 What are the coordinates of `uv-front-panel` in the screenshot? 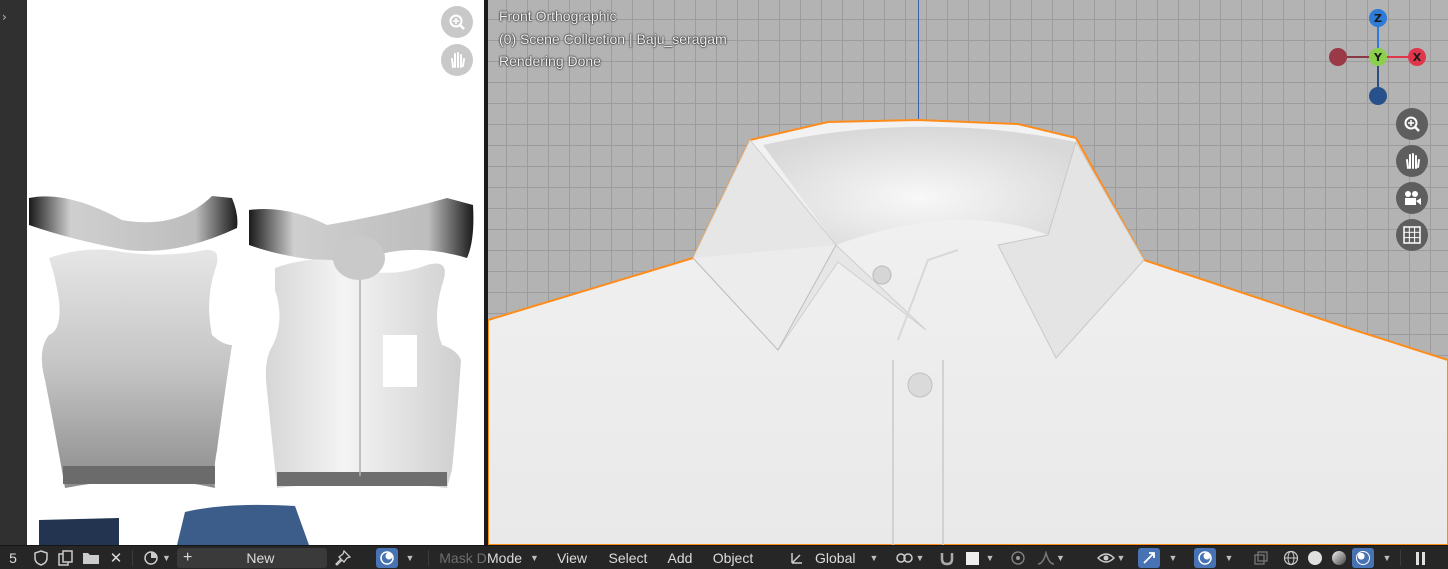 It's located at (363, 373).